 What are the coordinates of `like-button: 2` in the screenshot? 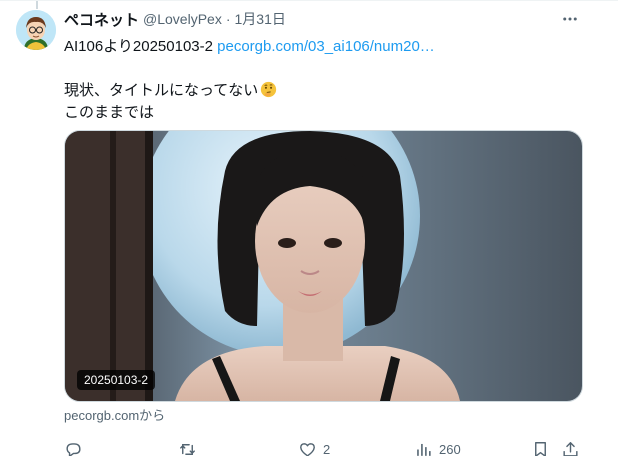 It's located at (314, 446).